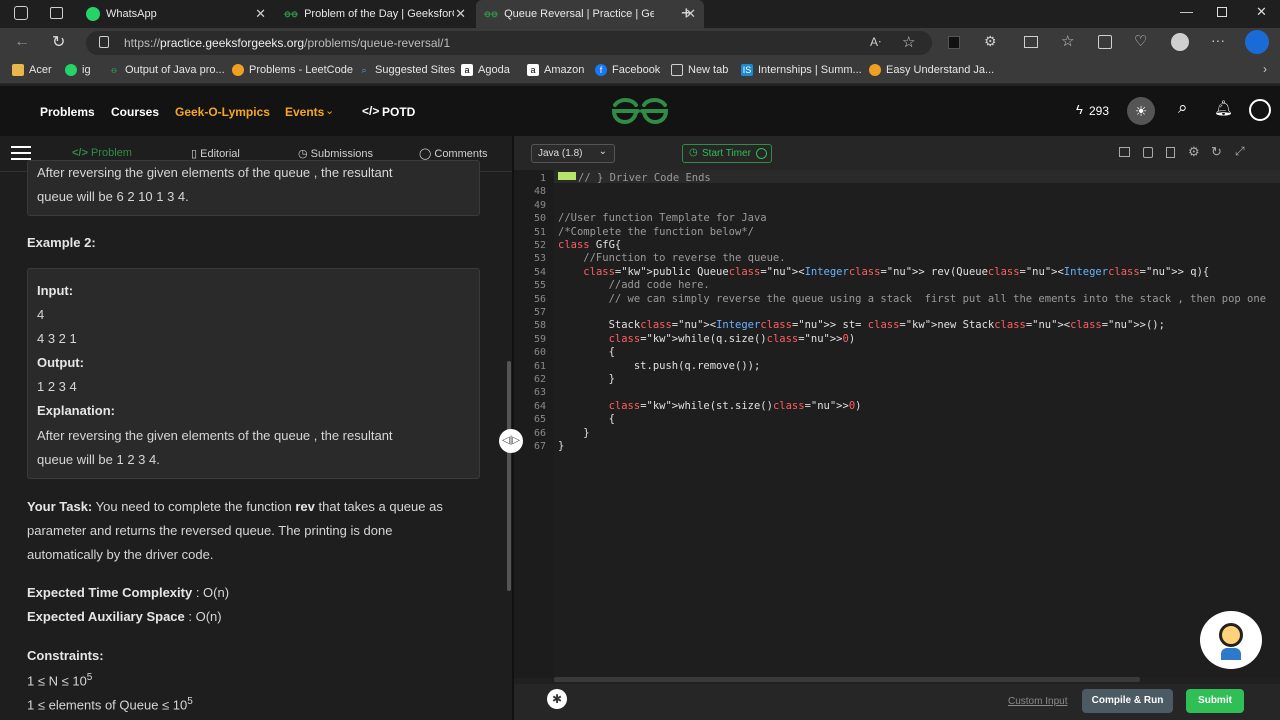  I want to click on maximize-icon, so click(1222, 12).